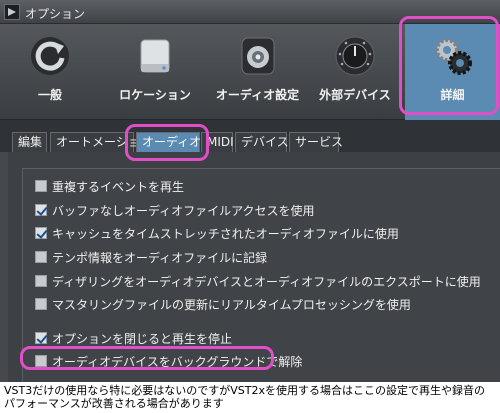 The height and width of the screenshot is (413, 500). Describe the element at coordinates (142, 339) in the screenshot. I see `option-label: オプションを閉じると再生を停止` at that location.